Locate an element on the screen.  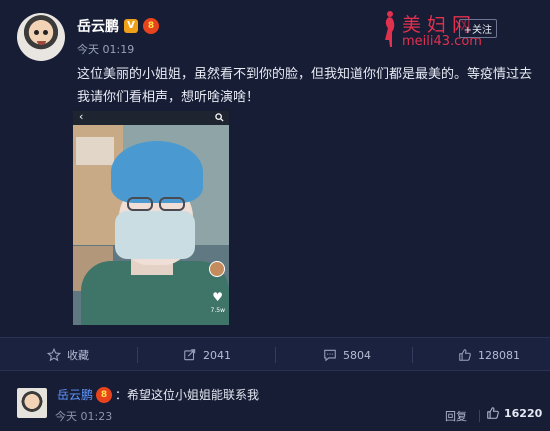
share-icon is located at coordinates (190, 355).